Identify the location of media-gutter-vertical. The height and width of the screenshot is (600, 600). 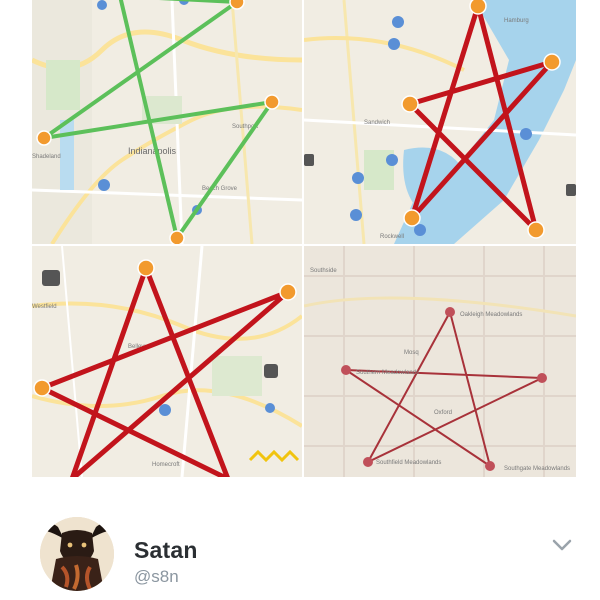
(303, 238).